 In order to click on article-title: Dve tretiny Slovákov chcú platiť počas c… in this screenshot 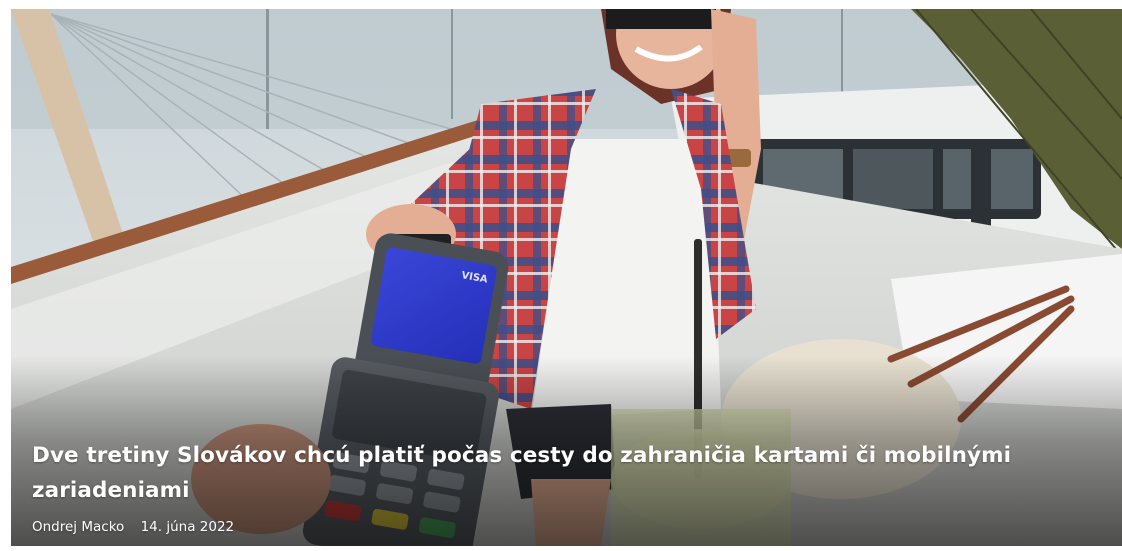, I will do `click(547, 473)`.